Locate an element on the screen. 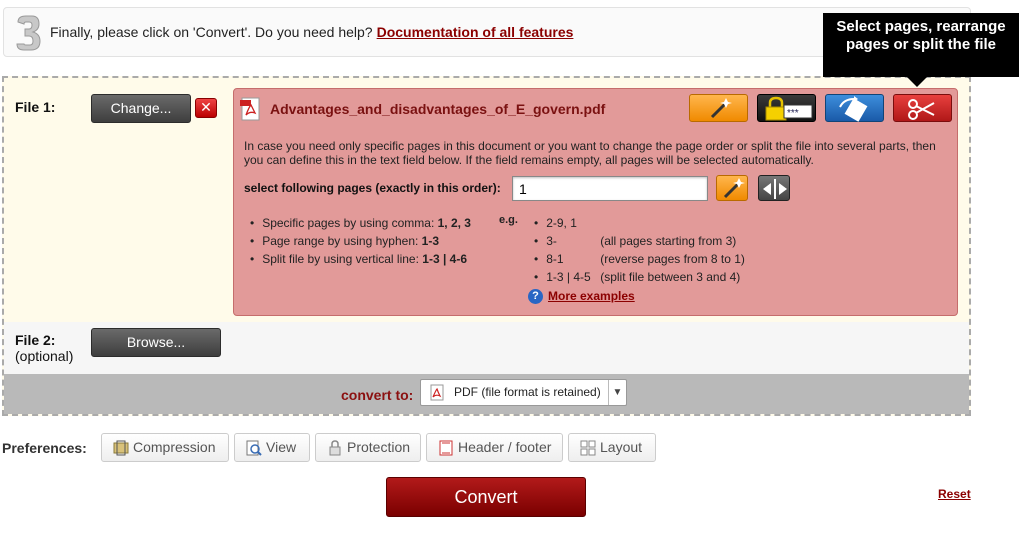  documentation-link: Documentation of all features is located at coordinates (475, 32).